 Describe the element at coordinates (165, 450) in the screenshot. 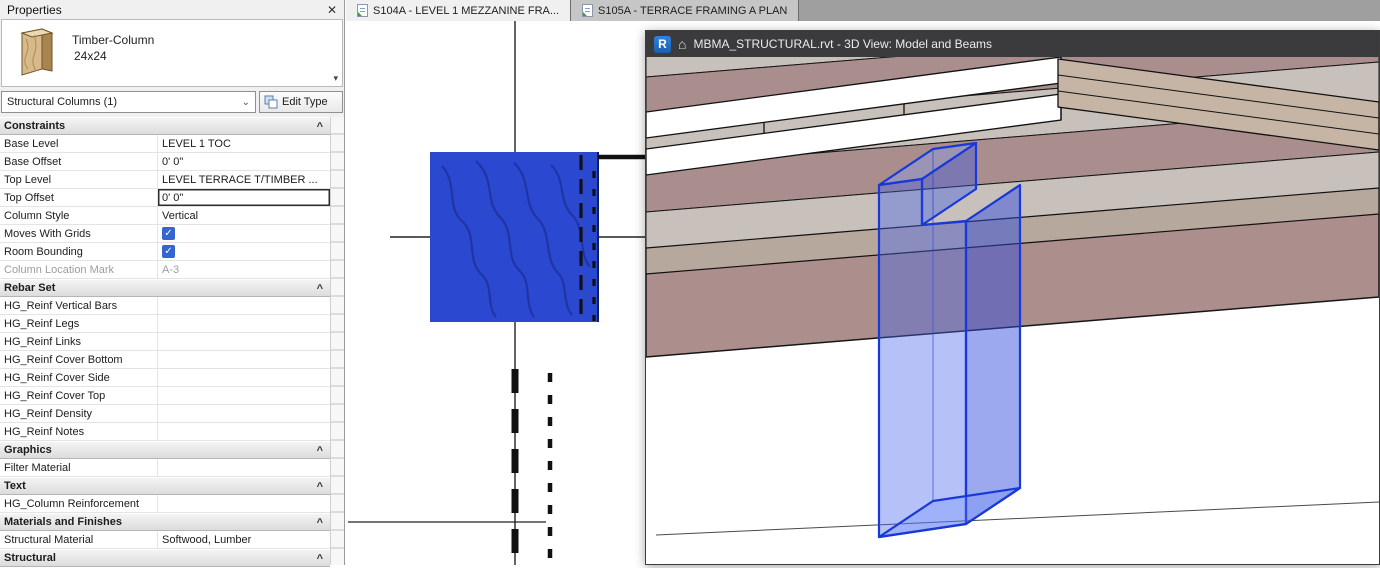

I see `section-header-graphics: Graphics ^` at that location.